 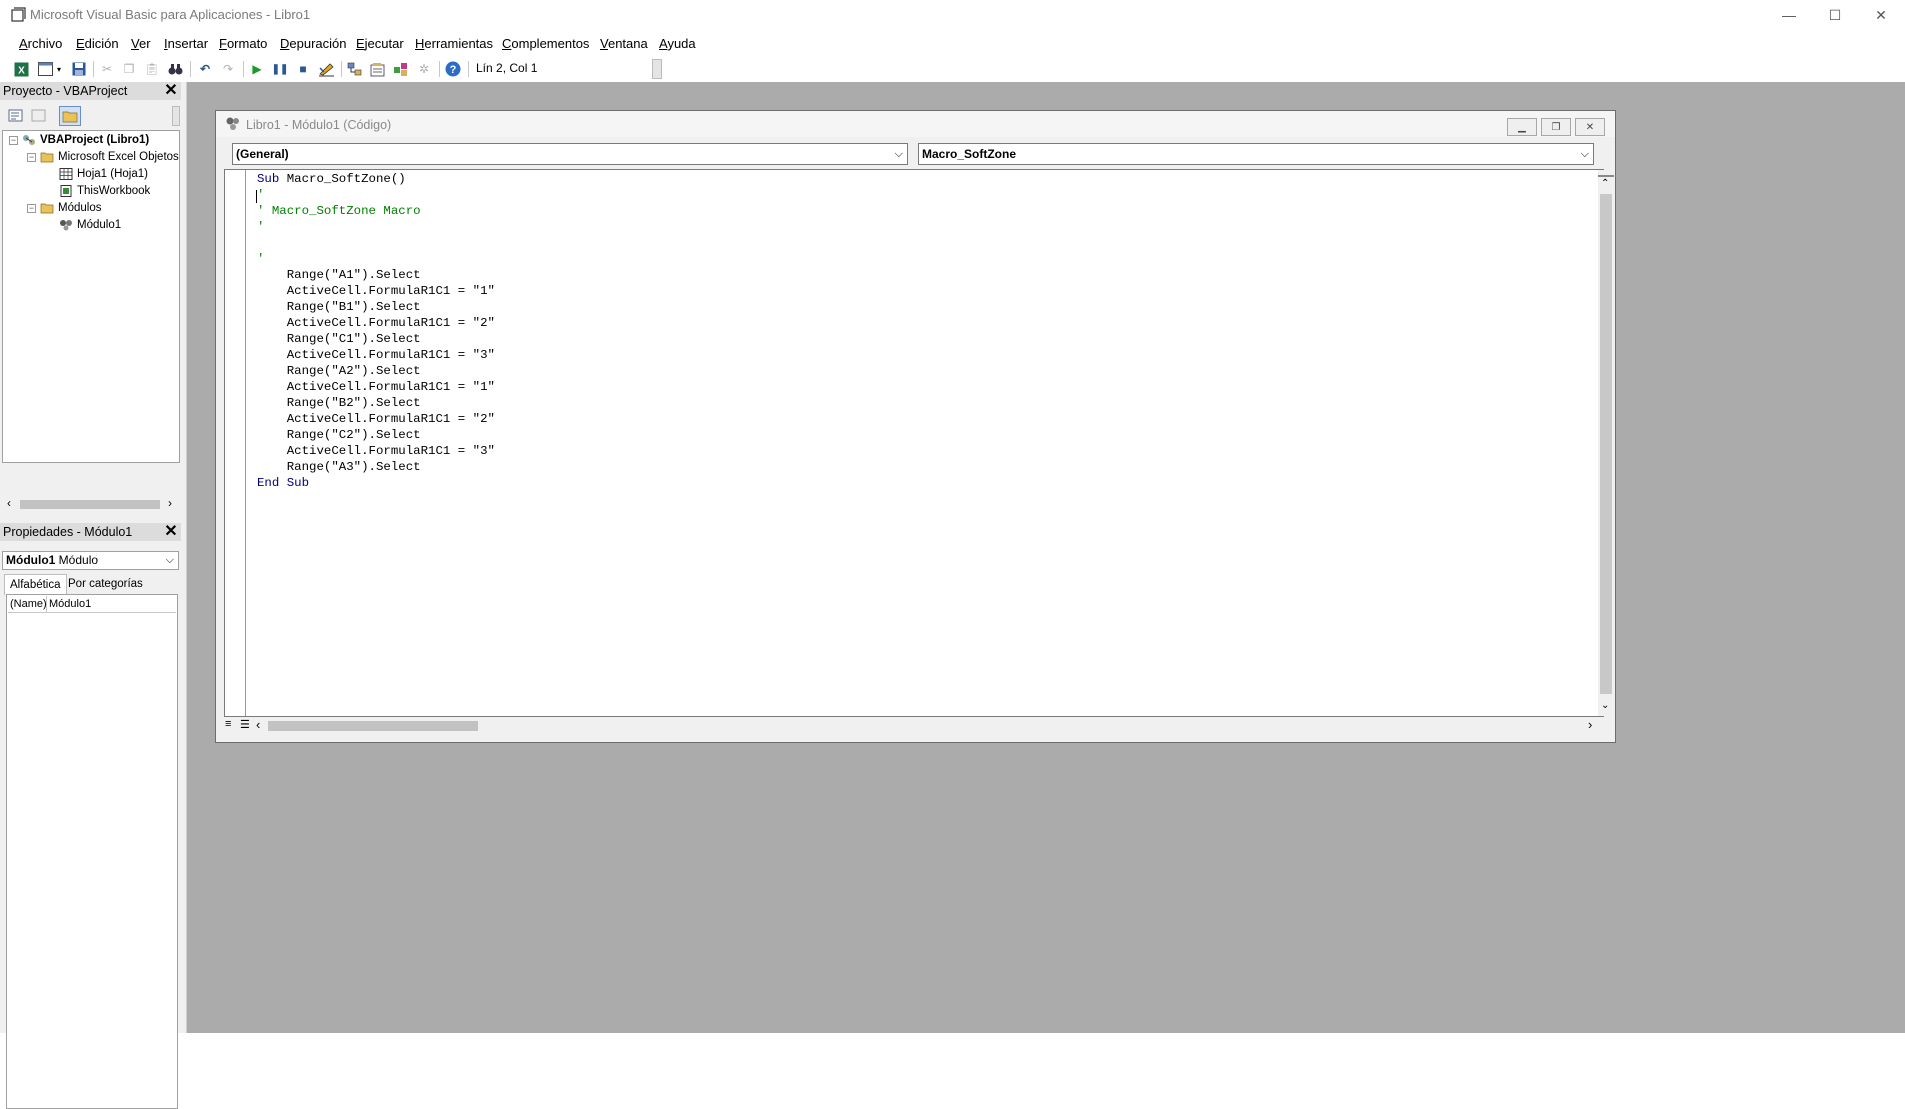 What do you see at coordinates (107, 69) in the screenshot?
I see `cut-icon: ✂` at bounding box center [107, 69].